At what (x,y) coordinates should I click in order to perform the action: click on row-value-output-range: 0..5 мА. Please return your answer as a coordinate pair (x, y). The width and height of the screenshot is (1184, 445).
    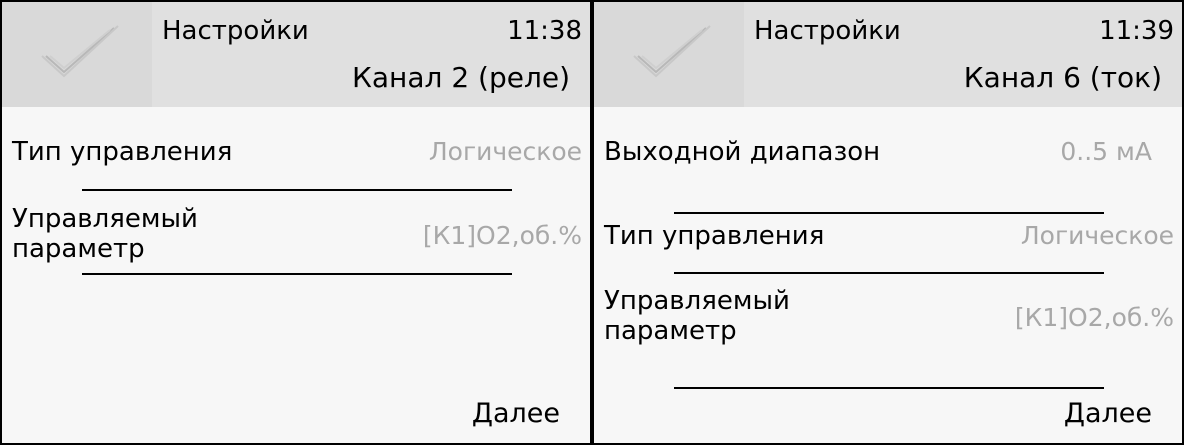
    Looking at the image, I should click on (1106, 152).